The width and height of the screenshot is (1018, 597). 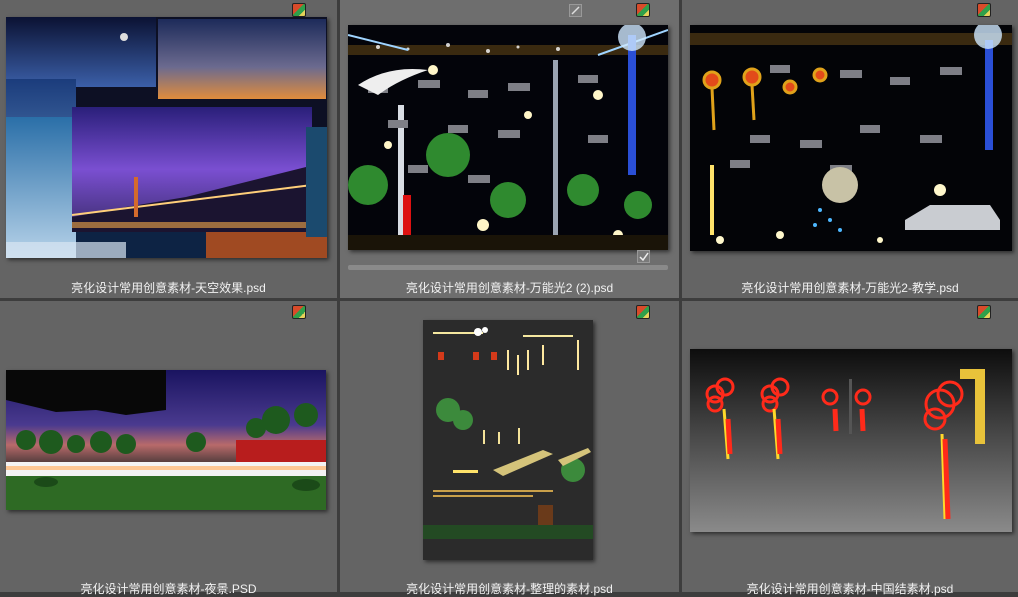 I want to click on file-name-label: 亮化设计常用创意素材-万能光2 (2).psd, so click(x=509, y=288).